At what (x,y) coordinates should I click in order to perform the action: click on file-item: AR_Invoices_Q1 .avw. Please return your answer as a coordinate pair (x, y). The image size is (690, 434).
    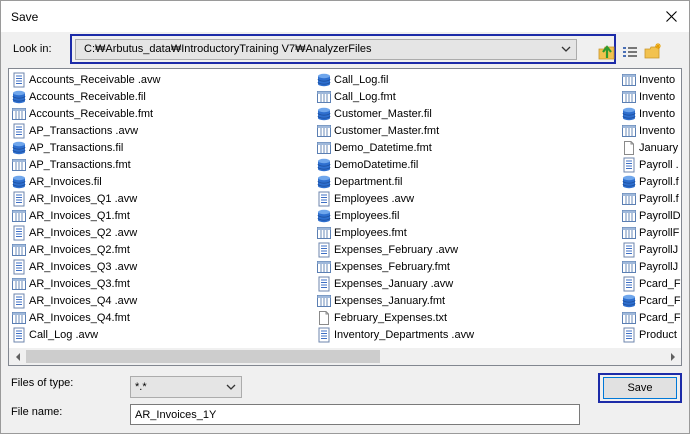
    Looking at the image, I should click on (85, 198).